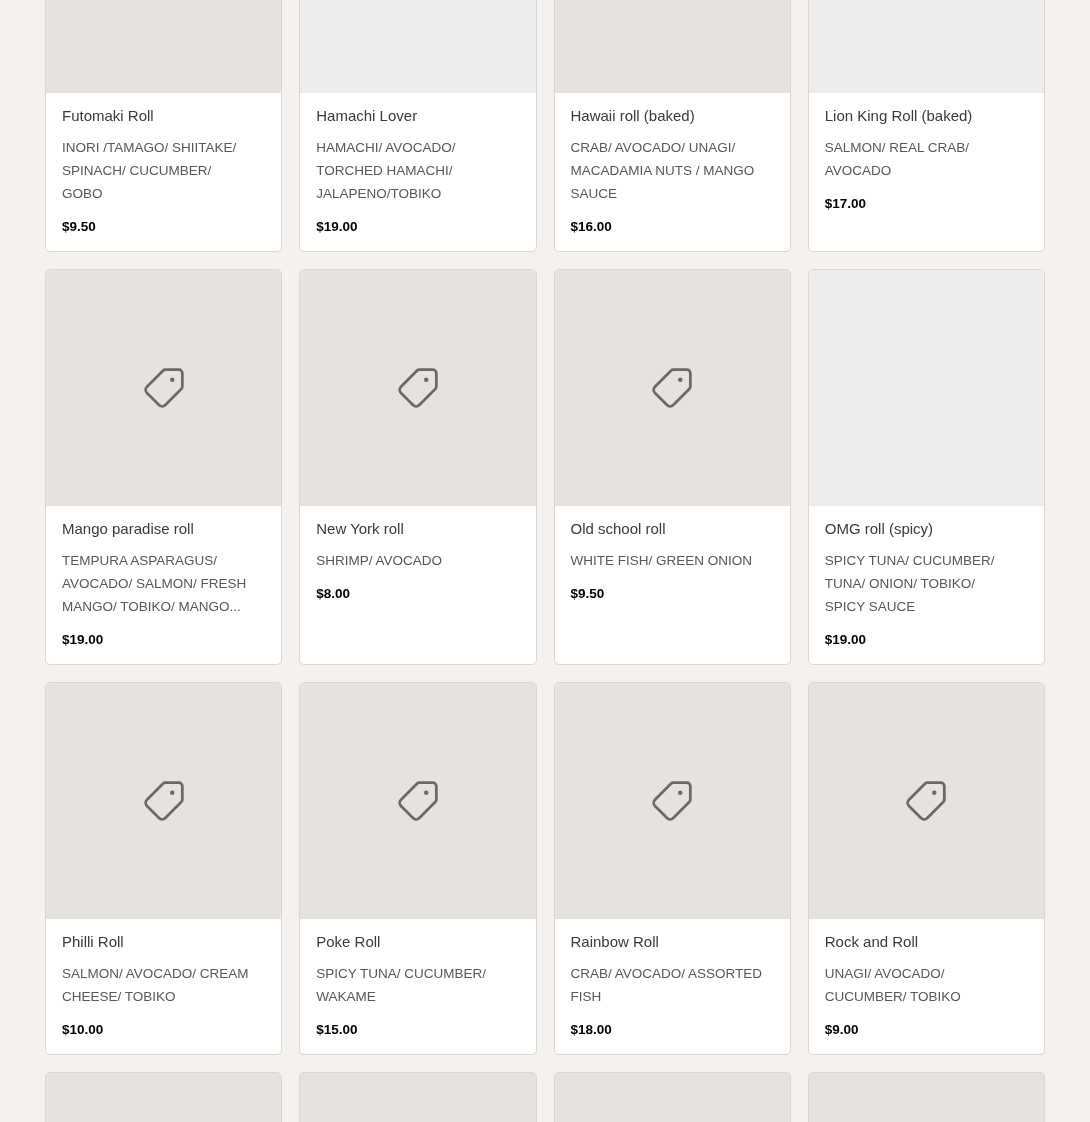  Describe the element at coordinates (893, 985) in the screenshot. I see `product-description: UNAGI/ AVOCADO/ CUCUMBER/ TOBIKO` at that location.